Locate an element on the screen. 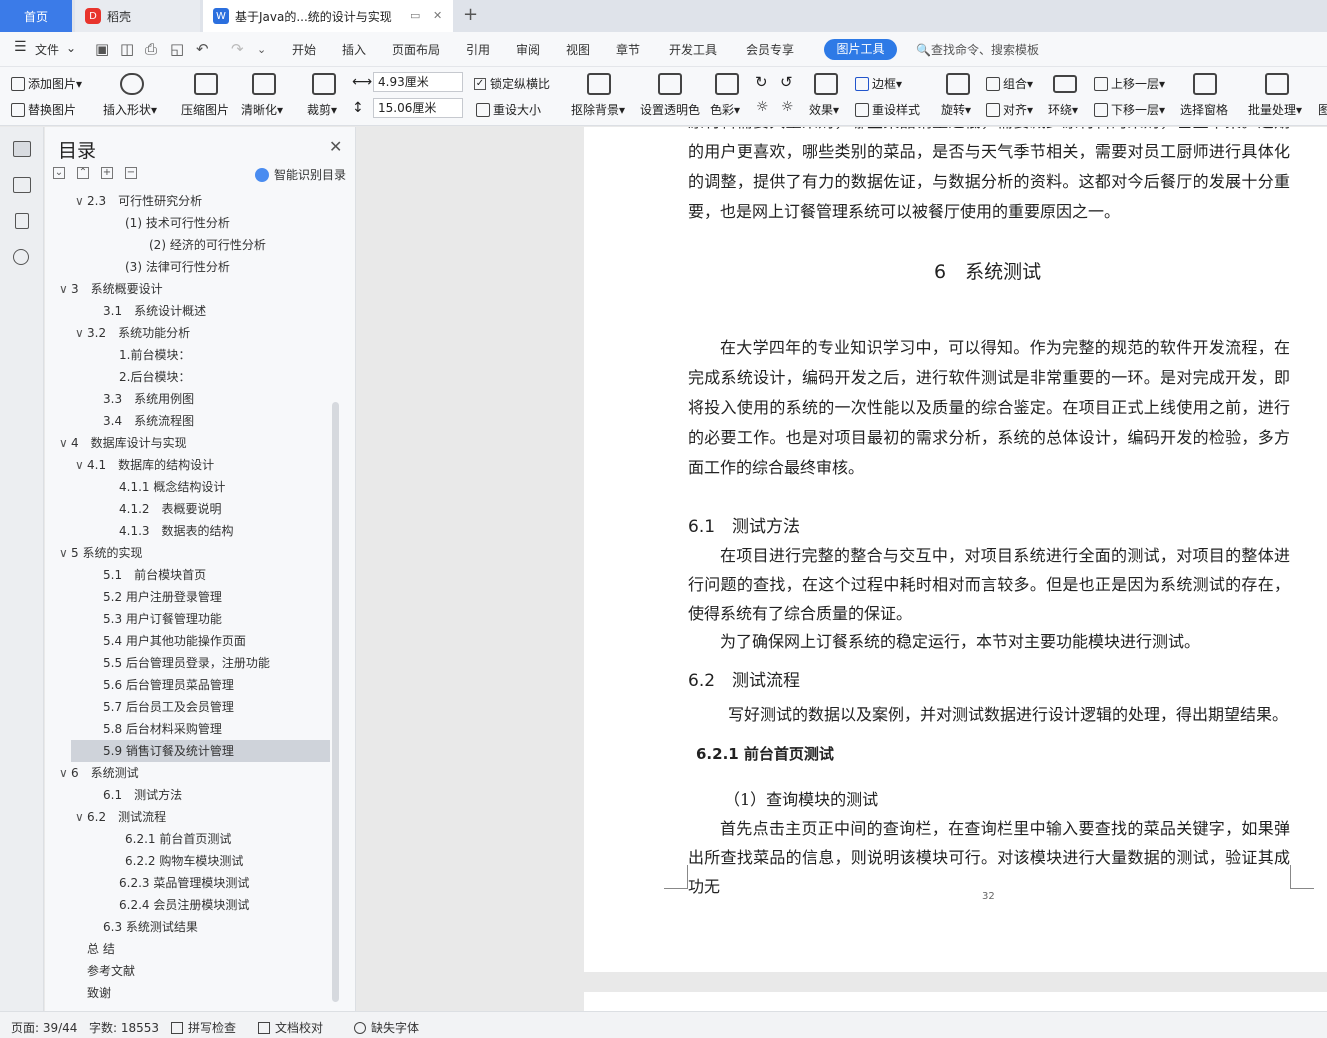  toc-item: 1.前台模块： is located at coordinates (185, 355).